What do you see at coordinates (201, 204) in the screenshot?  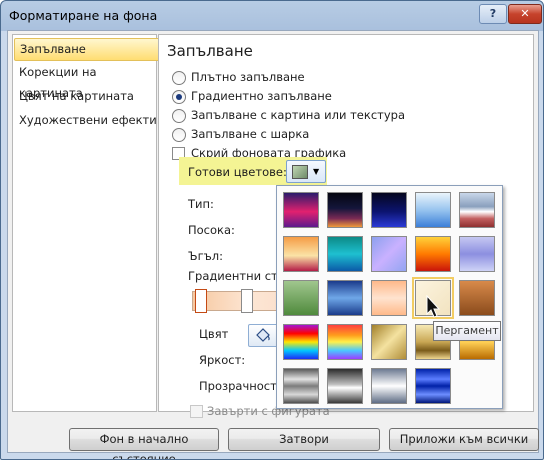 I see `type-label: Тип:` at bounding box center [201, 204].